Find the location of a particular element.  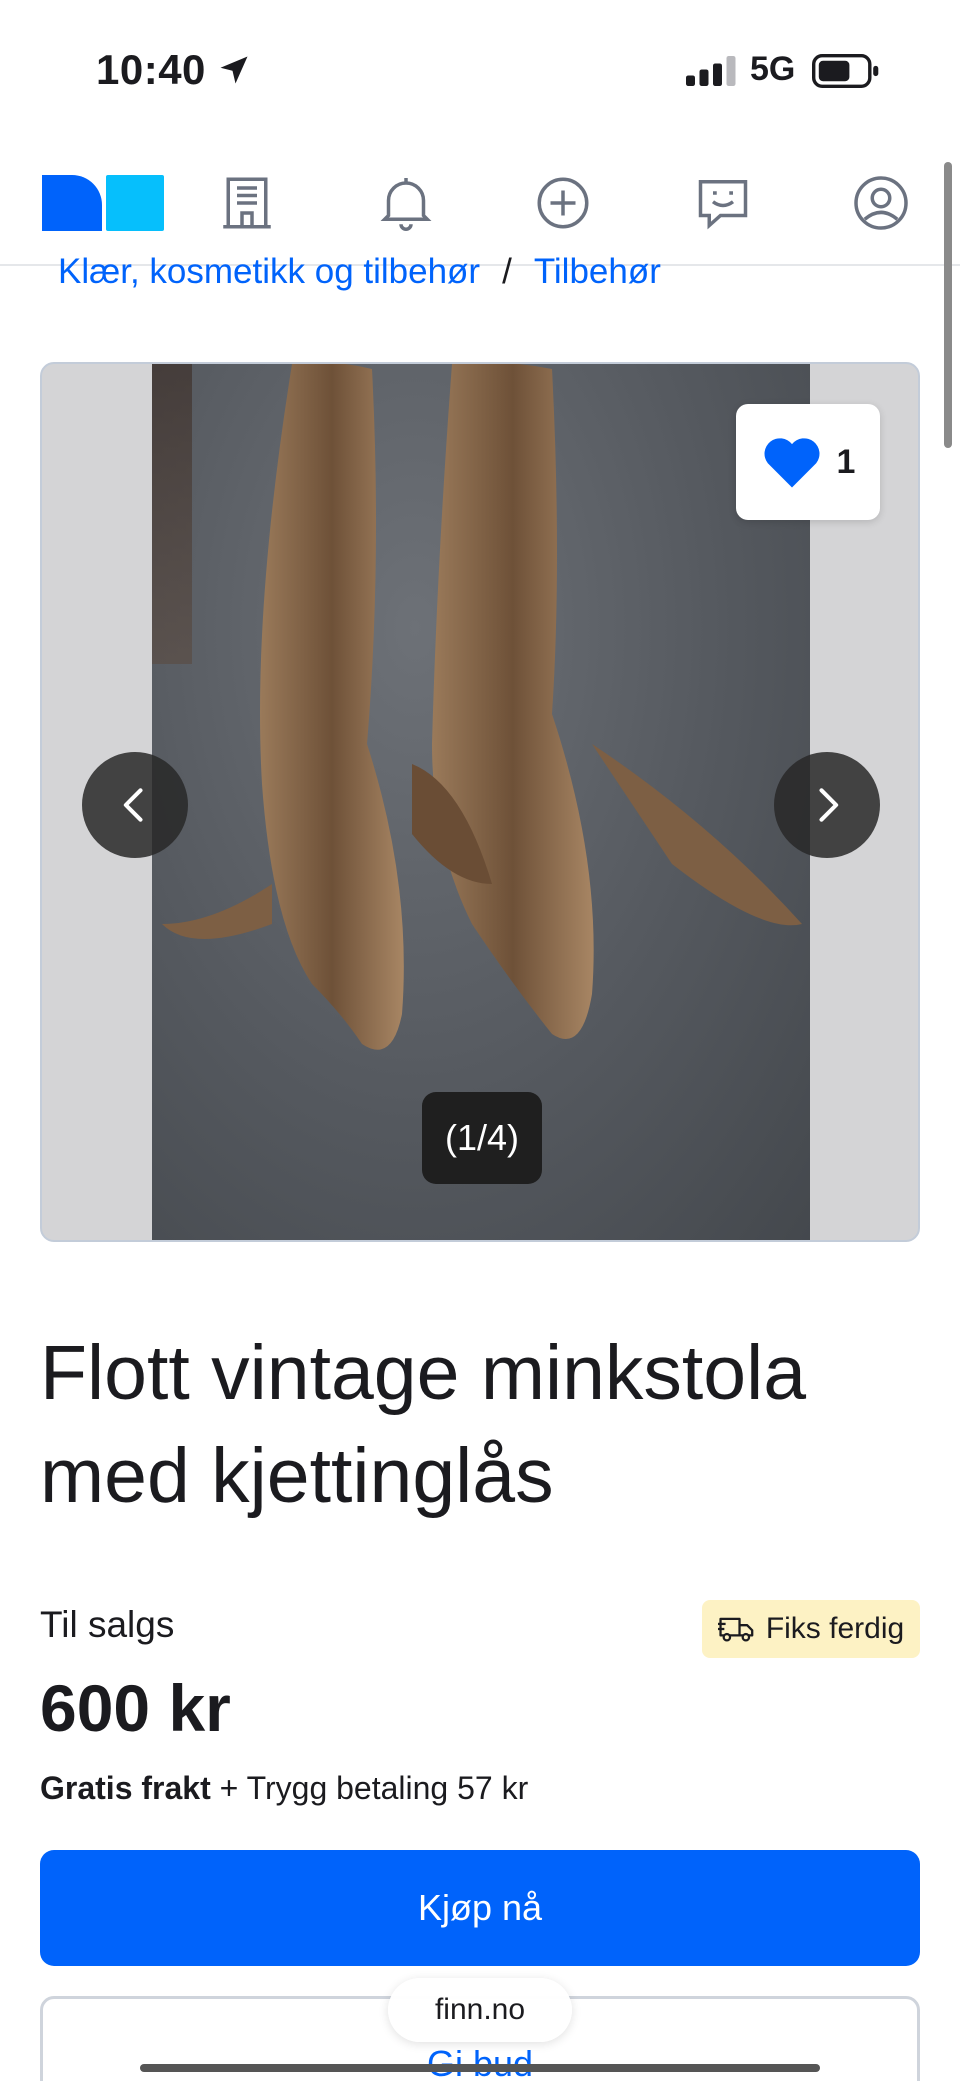

shipping-info: Gratis frakt + Trygg betaling 57 kr is located at coordinates (284, 1788).